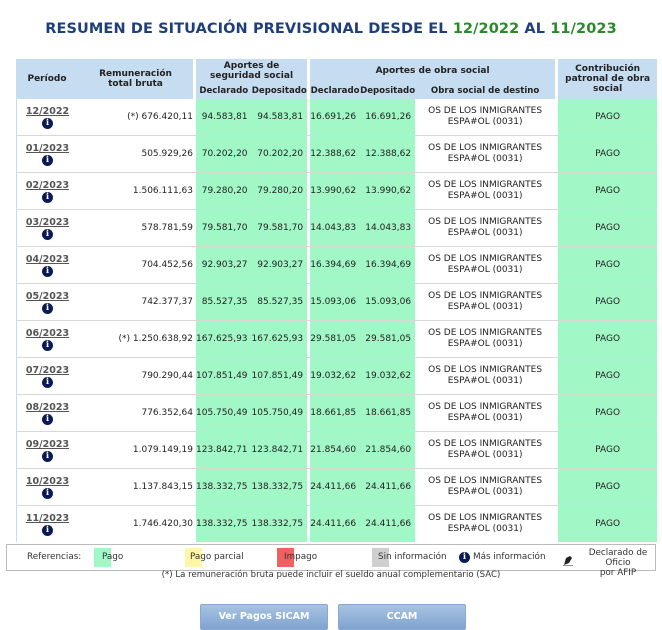  I want to click on period-cell: 10/2023 i, so click(47, 487).